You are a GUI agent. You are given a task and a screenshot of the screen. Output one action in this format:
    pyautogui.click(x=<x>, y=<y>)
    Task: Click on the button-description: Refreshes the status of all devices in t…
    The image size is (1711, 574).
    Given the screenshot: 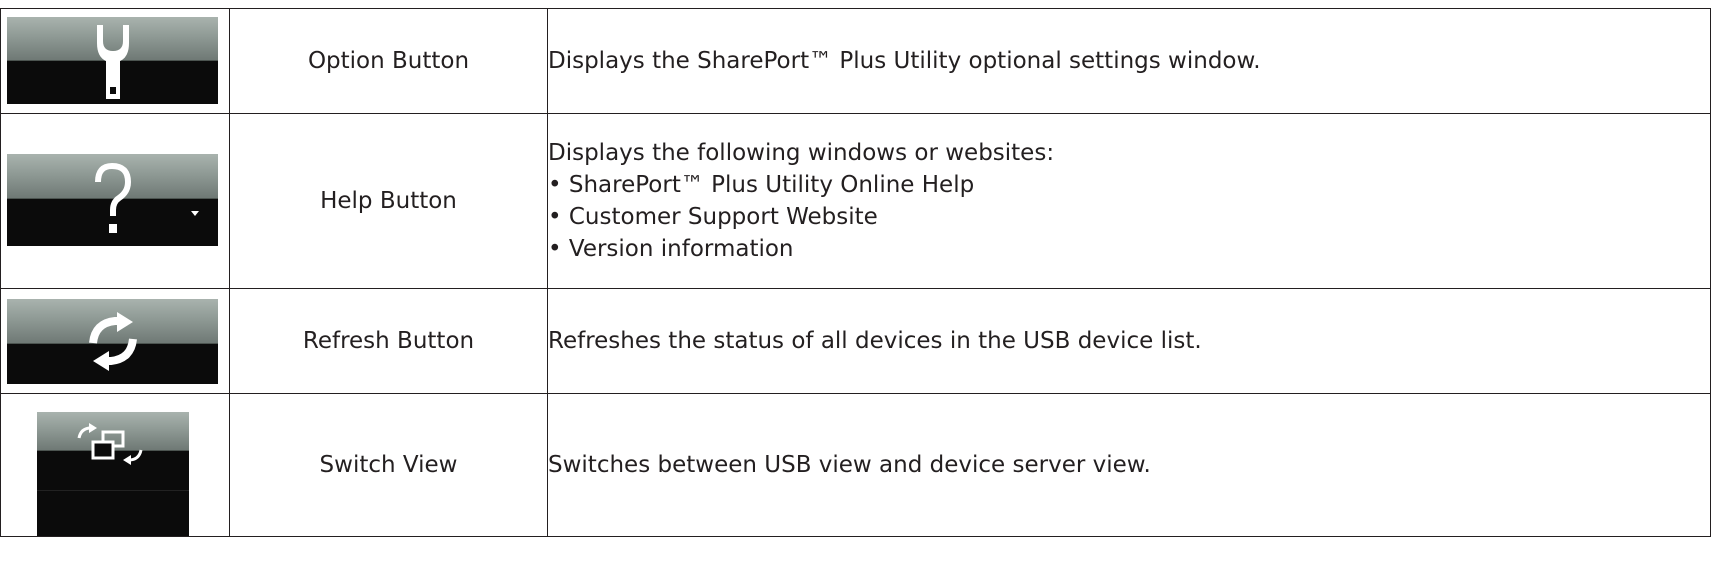 What is the action you would take?
    pyautogui.click(x=1129, y=341)
    